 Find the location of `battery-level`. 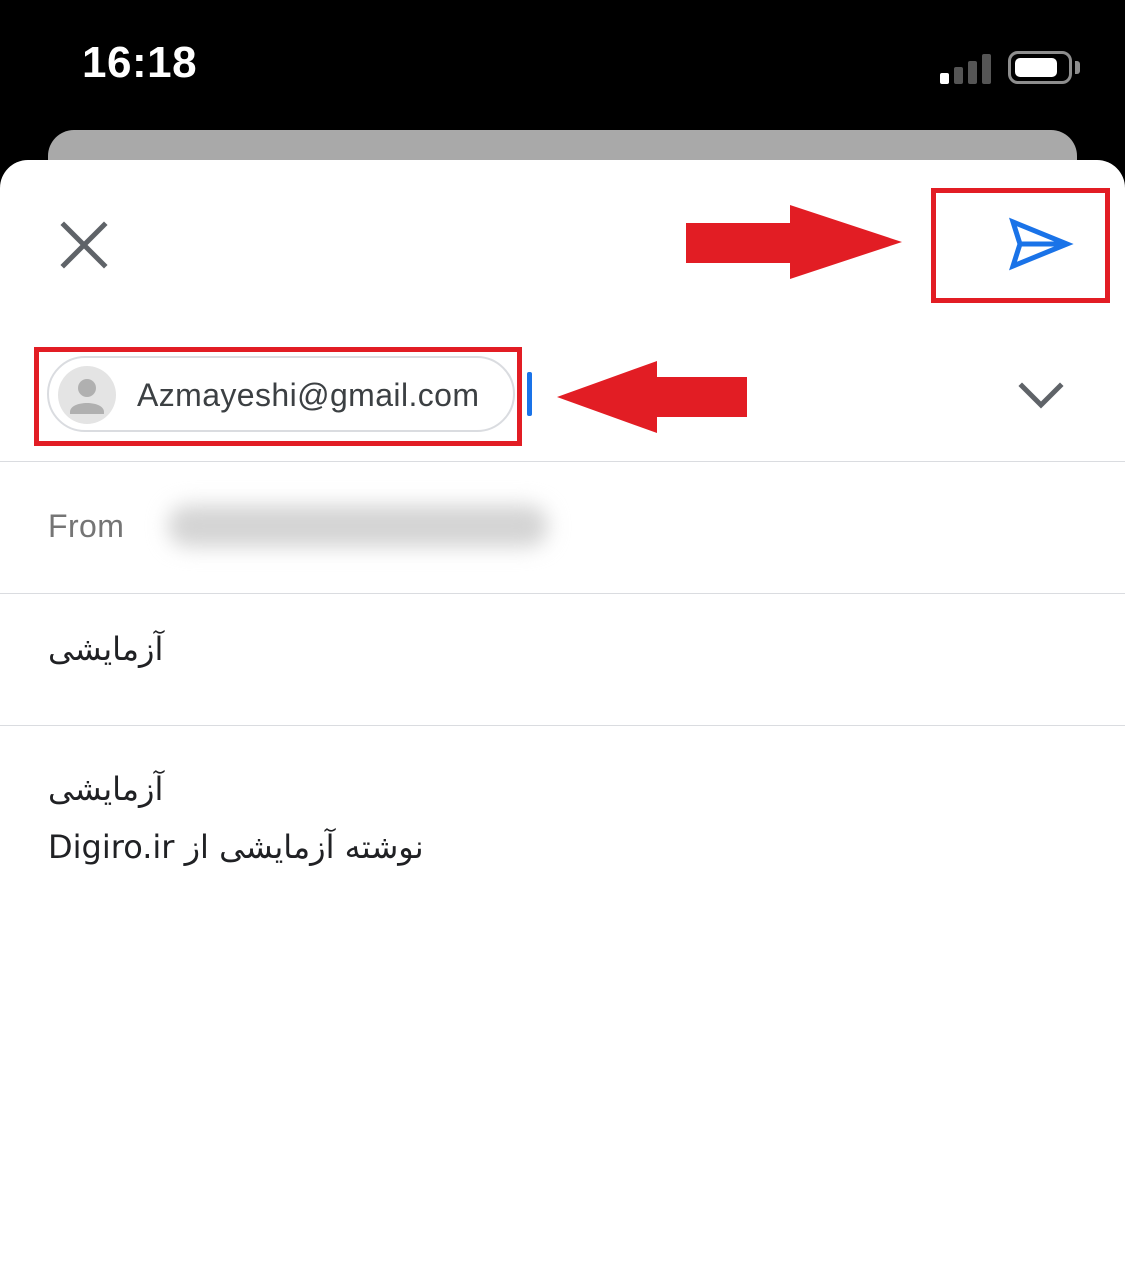

battery-level is located at coordinates (1036, 67).